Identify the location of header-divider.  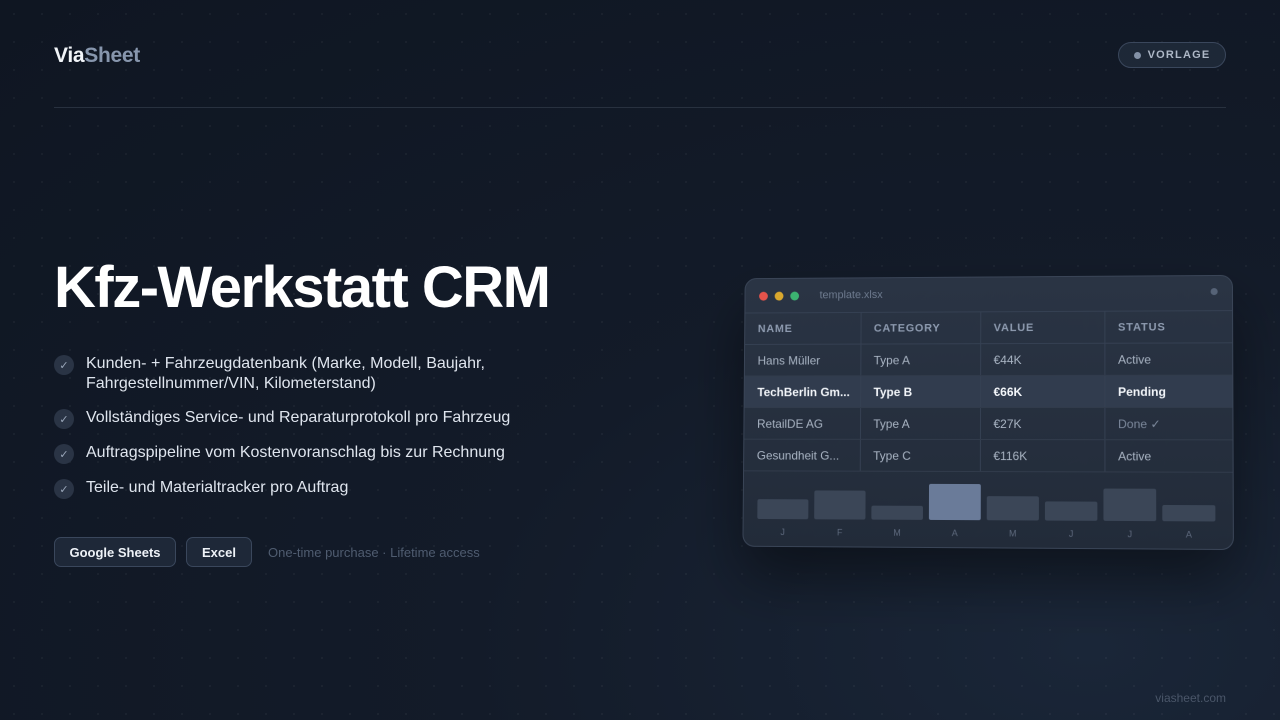
(640, 107).